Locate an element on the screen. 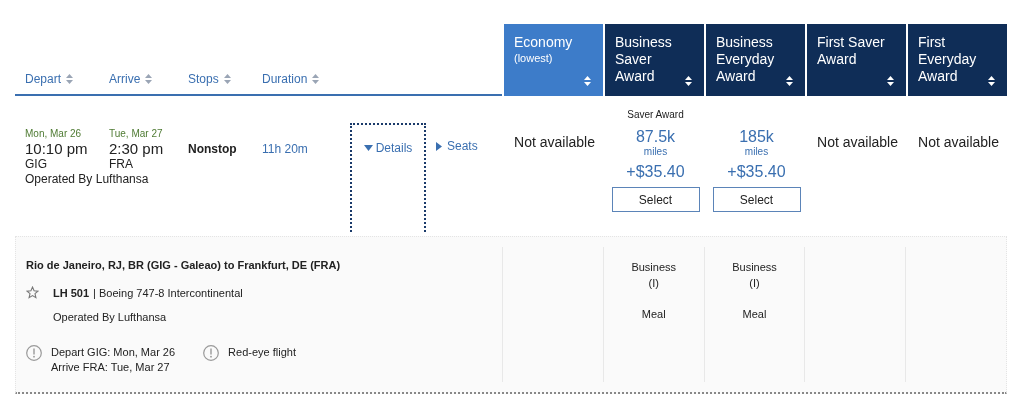  stops-text: Nonstop is located at coordinates (213, 149).